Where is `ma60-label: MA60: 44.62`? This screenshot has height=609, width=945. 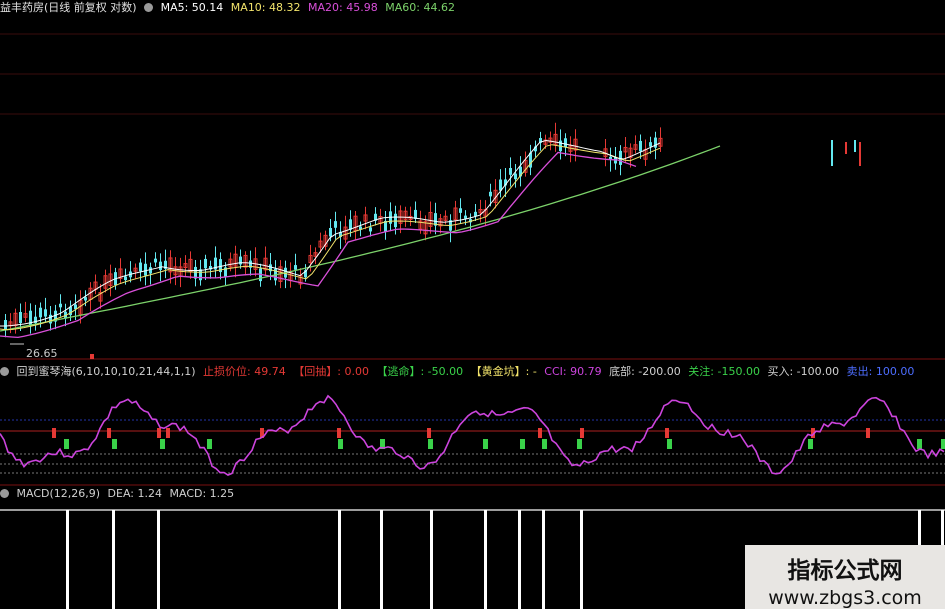
ma60-label: MA60: 44.62 is located at coordinates (420, 7).